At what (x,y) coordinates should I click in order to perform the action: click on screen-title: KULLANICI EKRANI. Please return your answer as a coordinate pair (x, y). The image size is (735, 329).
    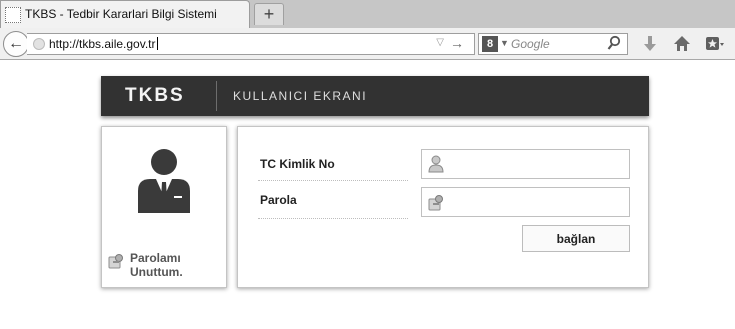
    Looking at the image, I should click on (300, 96).